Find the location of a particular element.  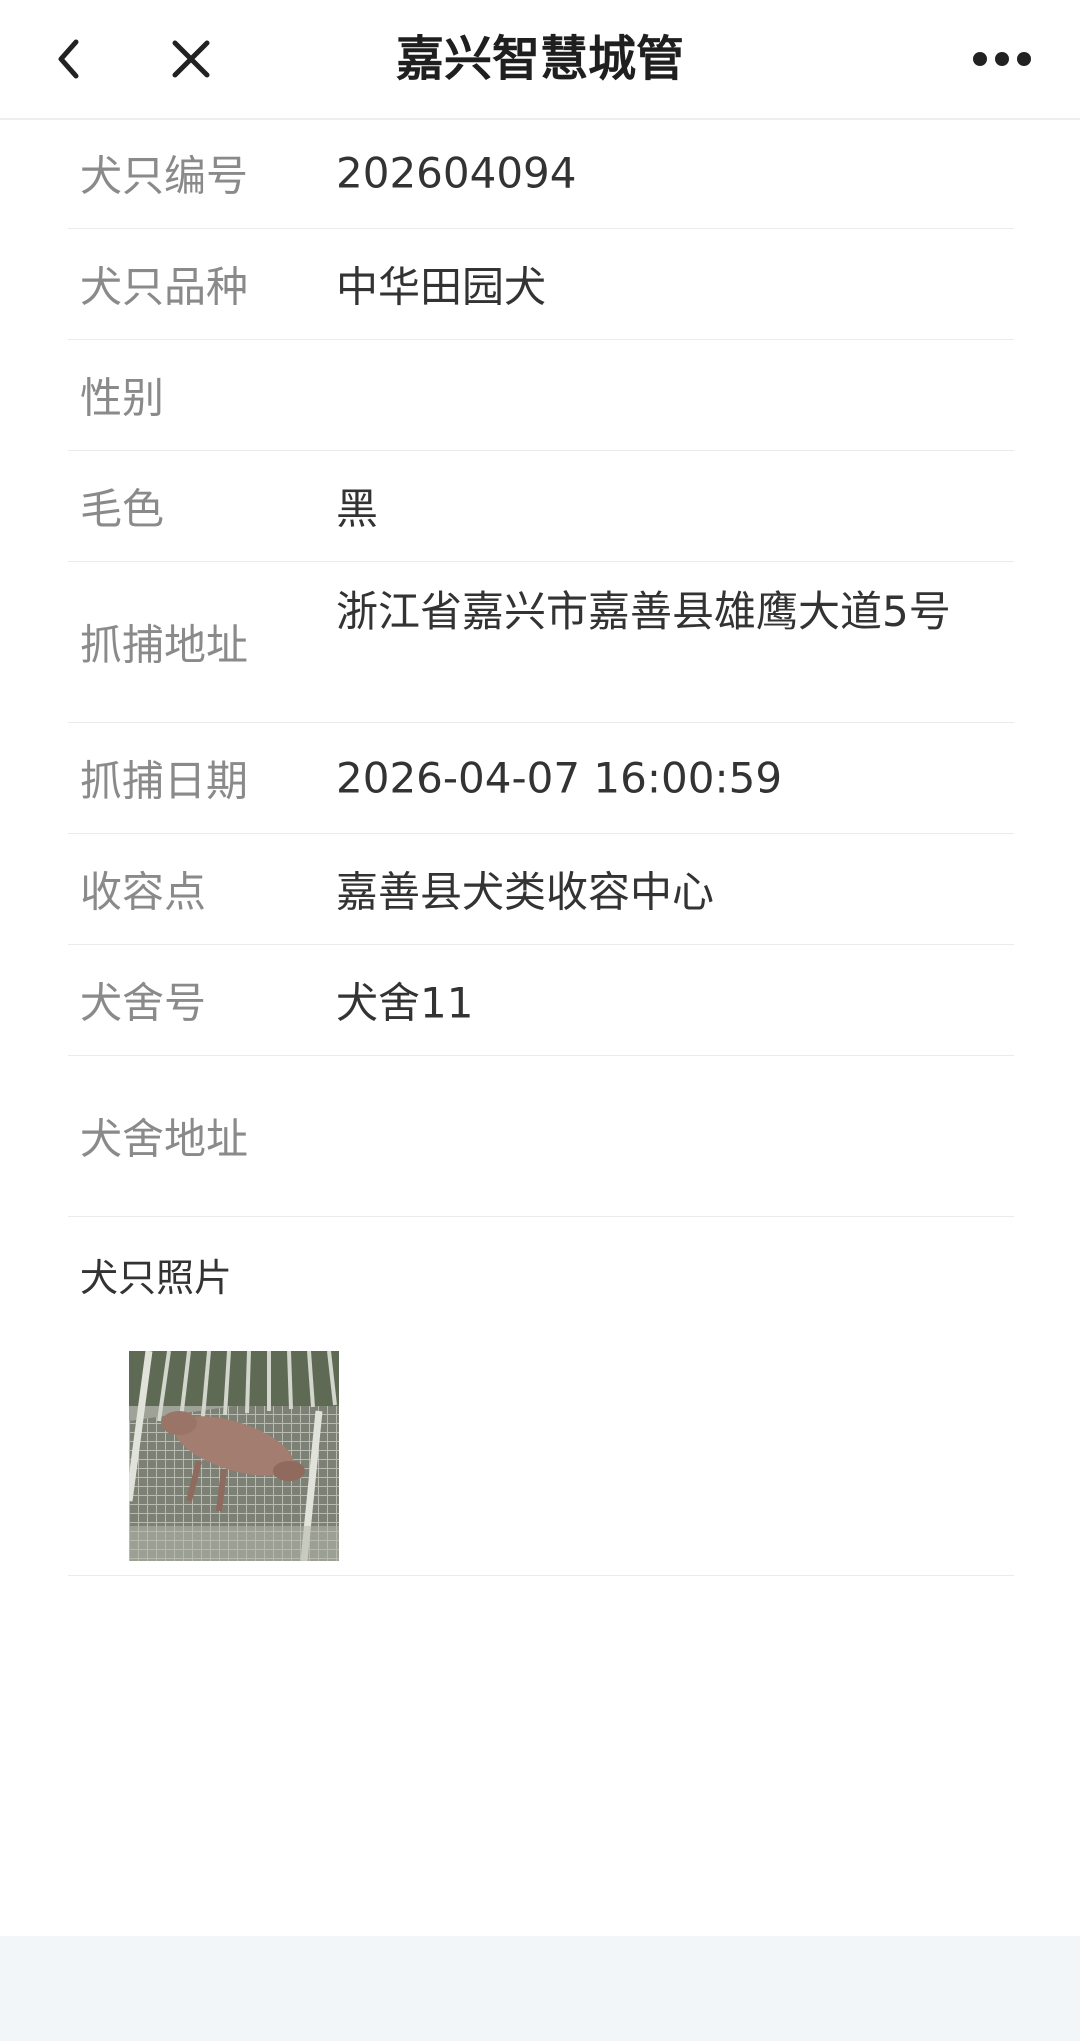

back-button is located at coordinates (69, 59).